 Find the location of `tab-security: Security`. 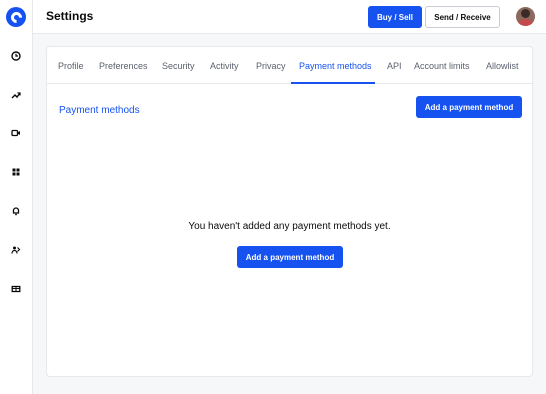

tab-security: Security is located at coordinates (178, 66).